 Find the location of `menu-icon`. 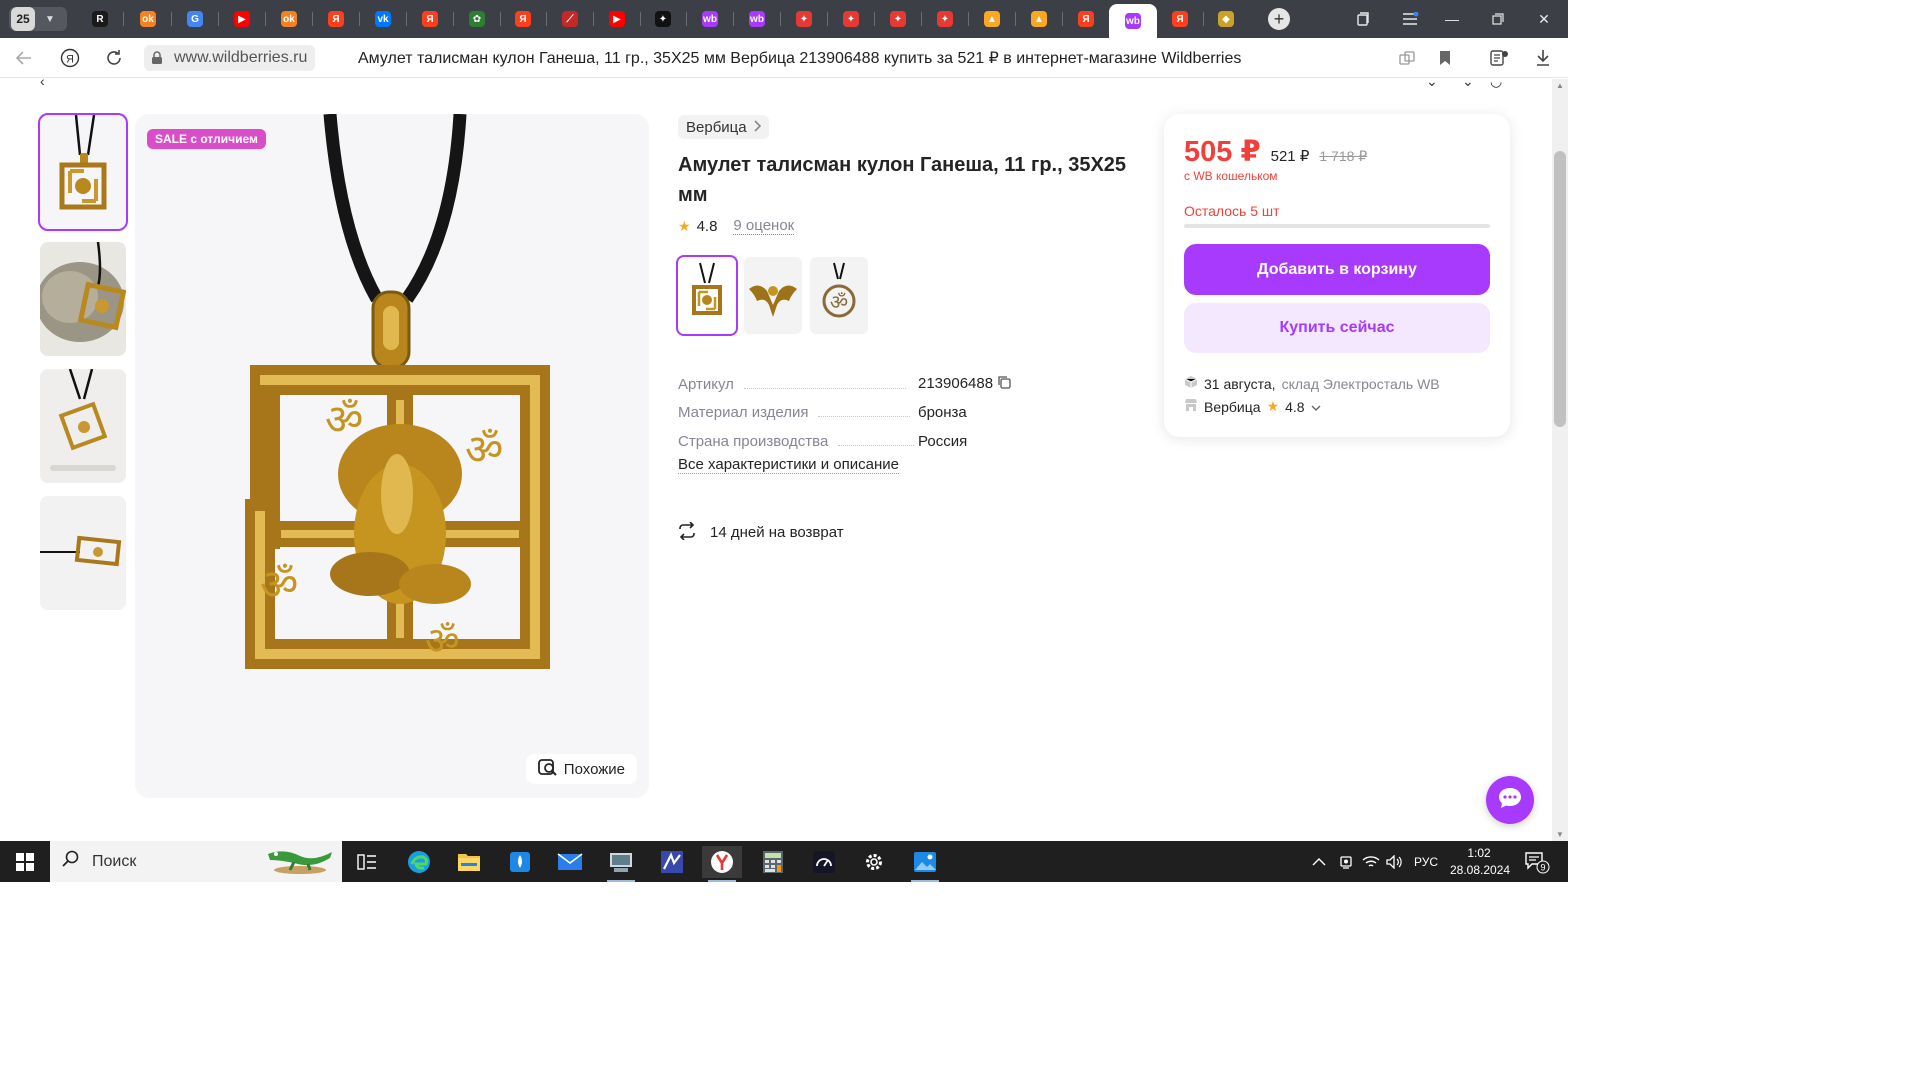

menu-icon is located at coordinates (1410, 19).